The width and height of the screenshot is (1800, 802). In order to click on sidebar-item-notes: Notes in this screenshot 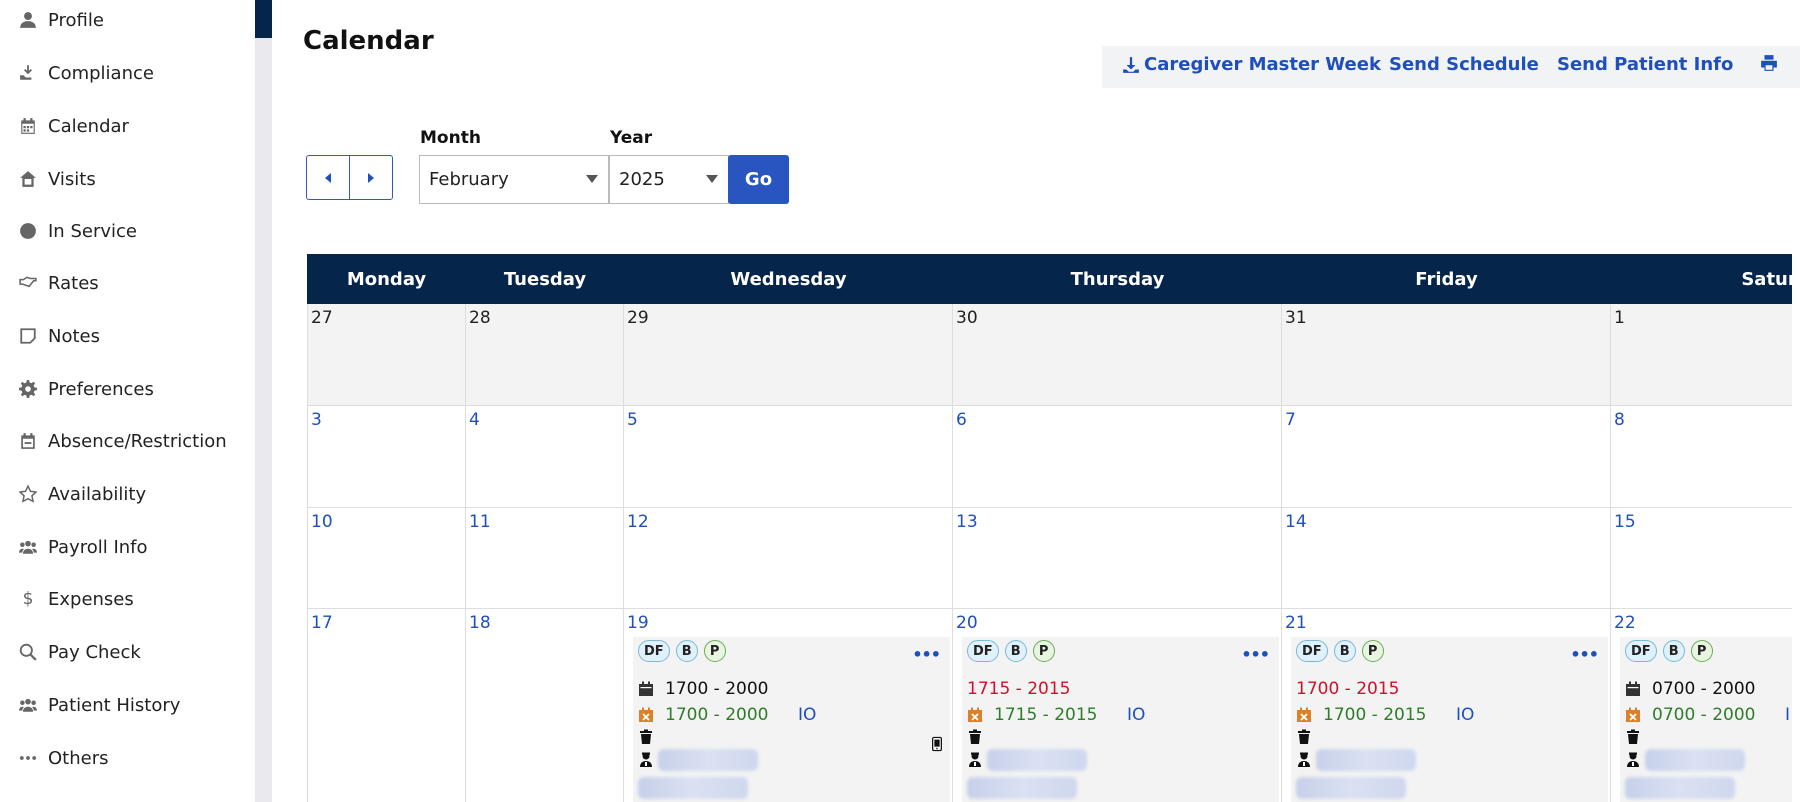, I will do `click(59, 336)`.